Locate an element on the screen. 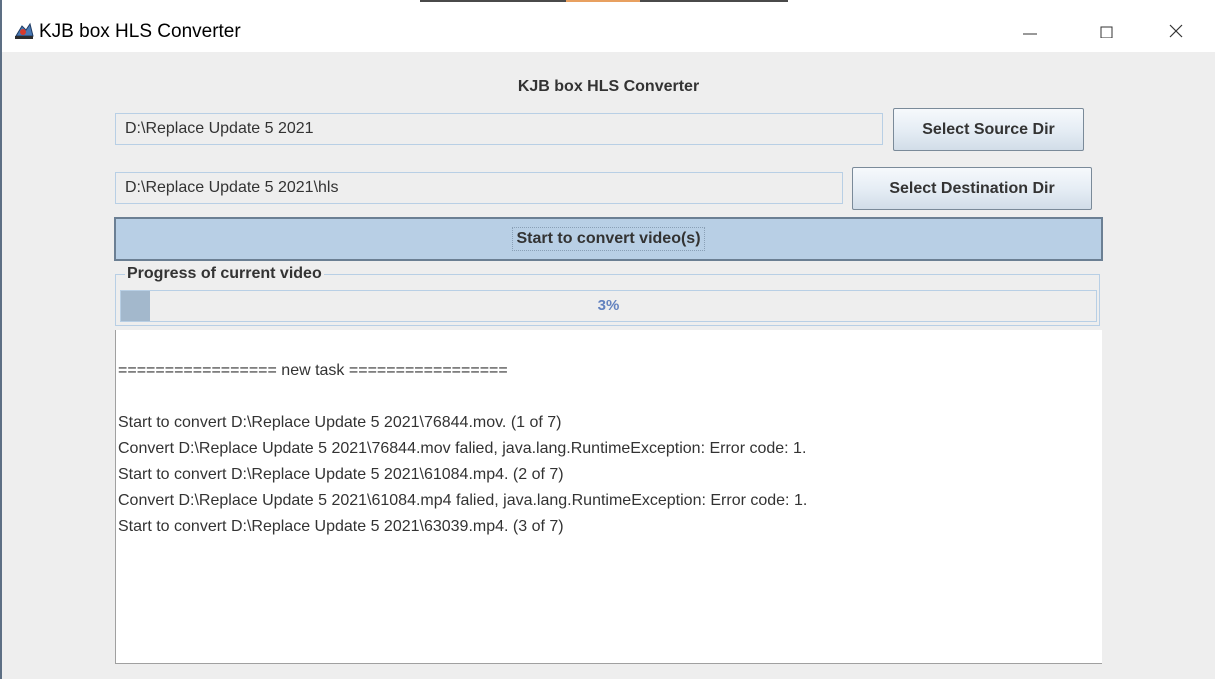 Image resolution: width=1215 pixels, height=679 pixels. source-dir-field: D:\Replace Update 5 2021 is located at coordinates (499, 129).